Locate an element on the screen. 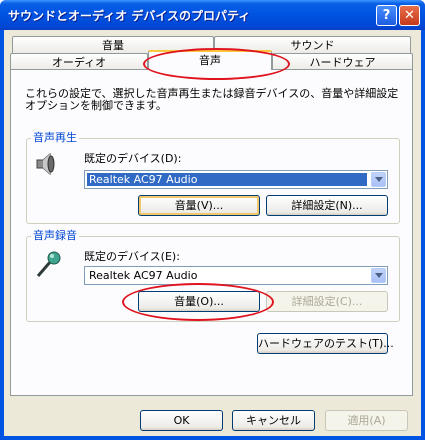 The width and height of the screenshot is (425, 440). playback-device-label: 既定のデバイス(D): is located at coordinates (133, 158).